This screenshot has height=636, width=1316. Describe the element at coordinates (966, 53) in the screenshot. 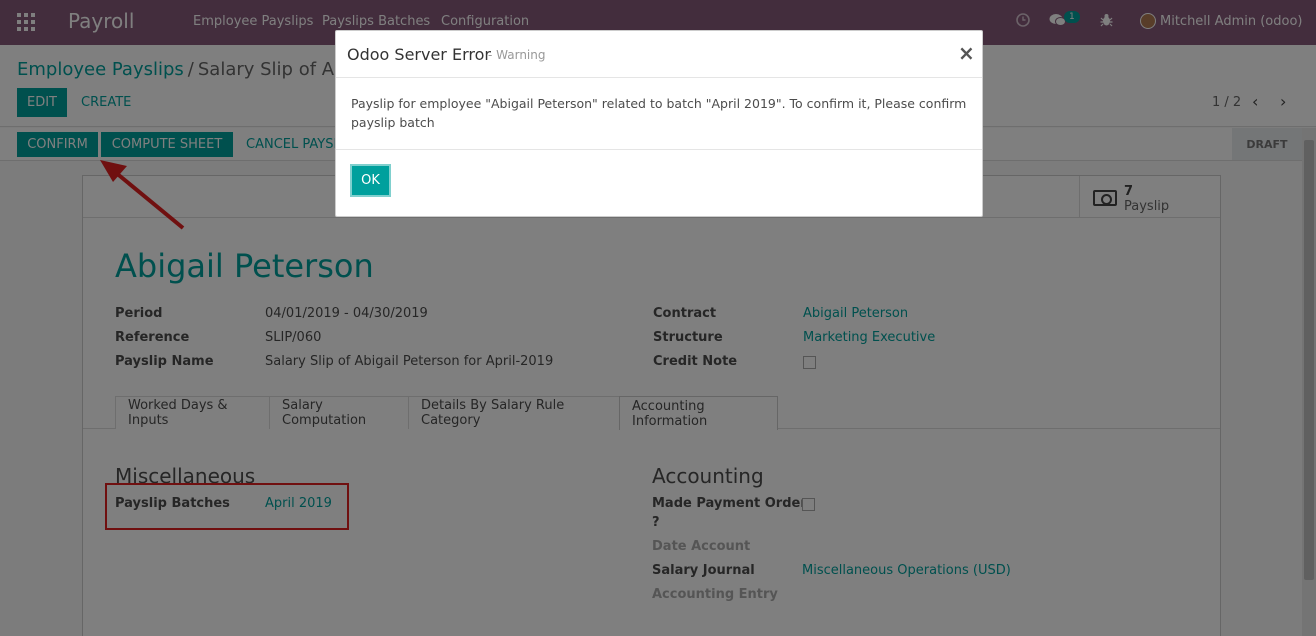

I see `close-icon: ×` at that location.